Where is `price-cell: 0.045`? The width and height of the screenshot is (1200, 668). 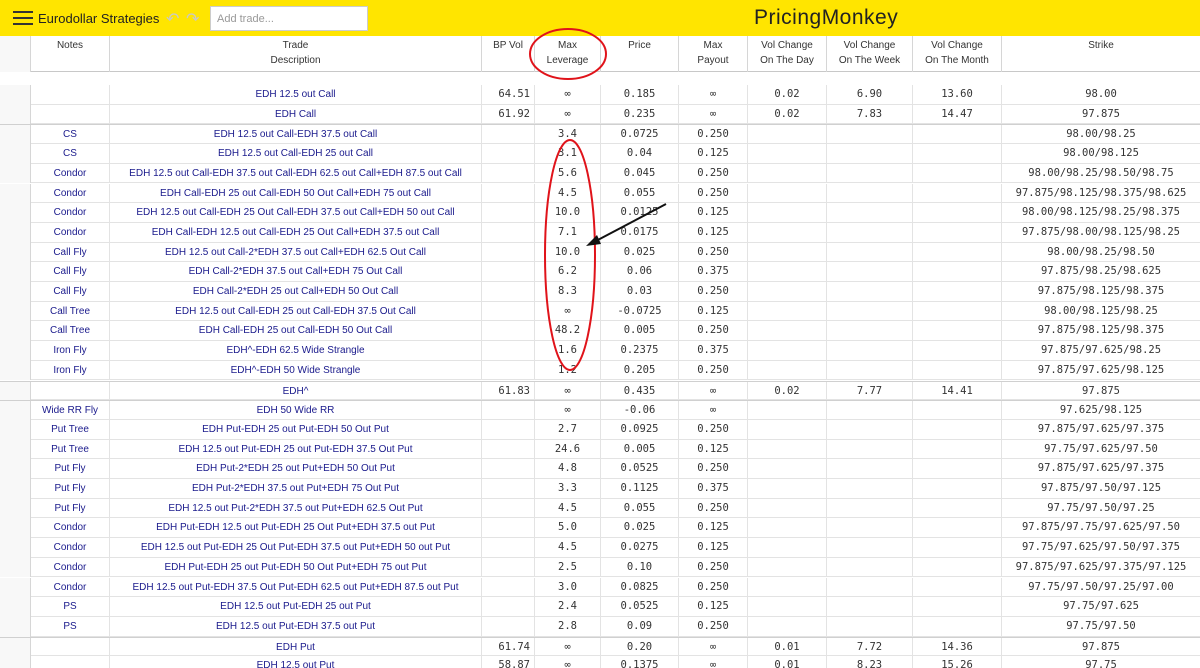
price-cell: 0.045 is located at coordinates (640, 173).